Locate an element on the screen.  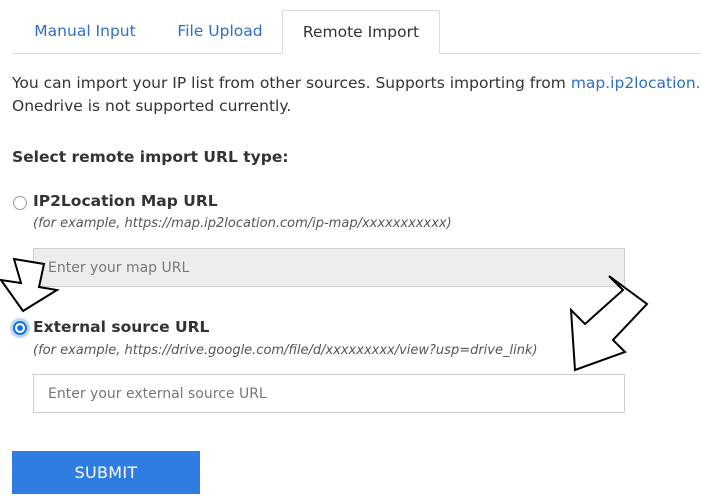
option-external-source-title: External source URL is located at coordinates (121, 327).